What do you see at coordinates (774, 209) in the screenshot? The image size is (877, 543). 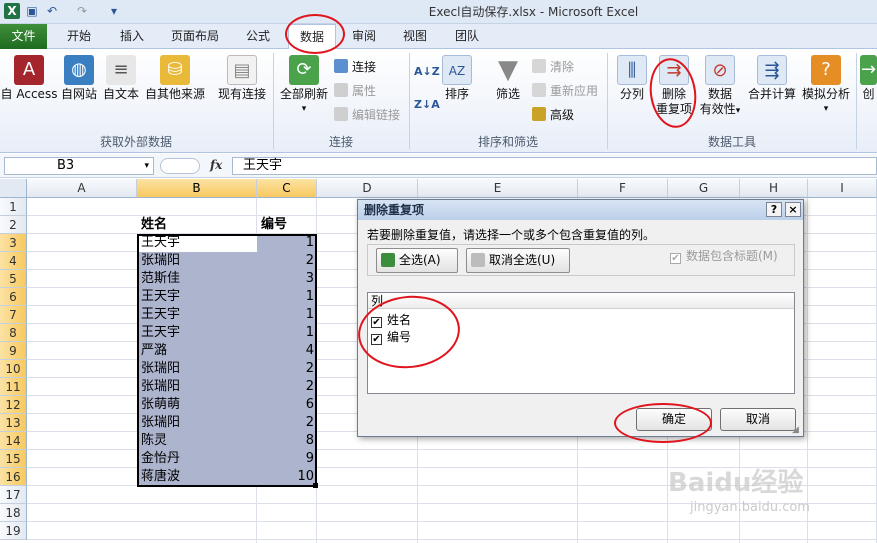 I see `help-button: ?` at bounding box center [774, 209].